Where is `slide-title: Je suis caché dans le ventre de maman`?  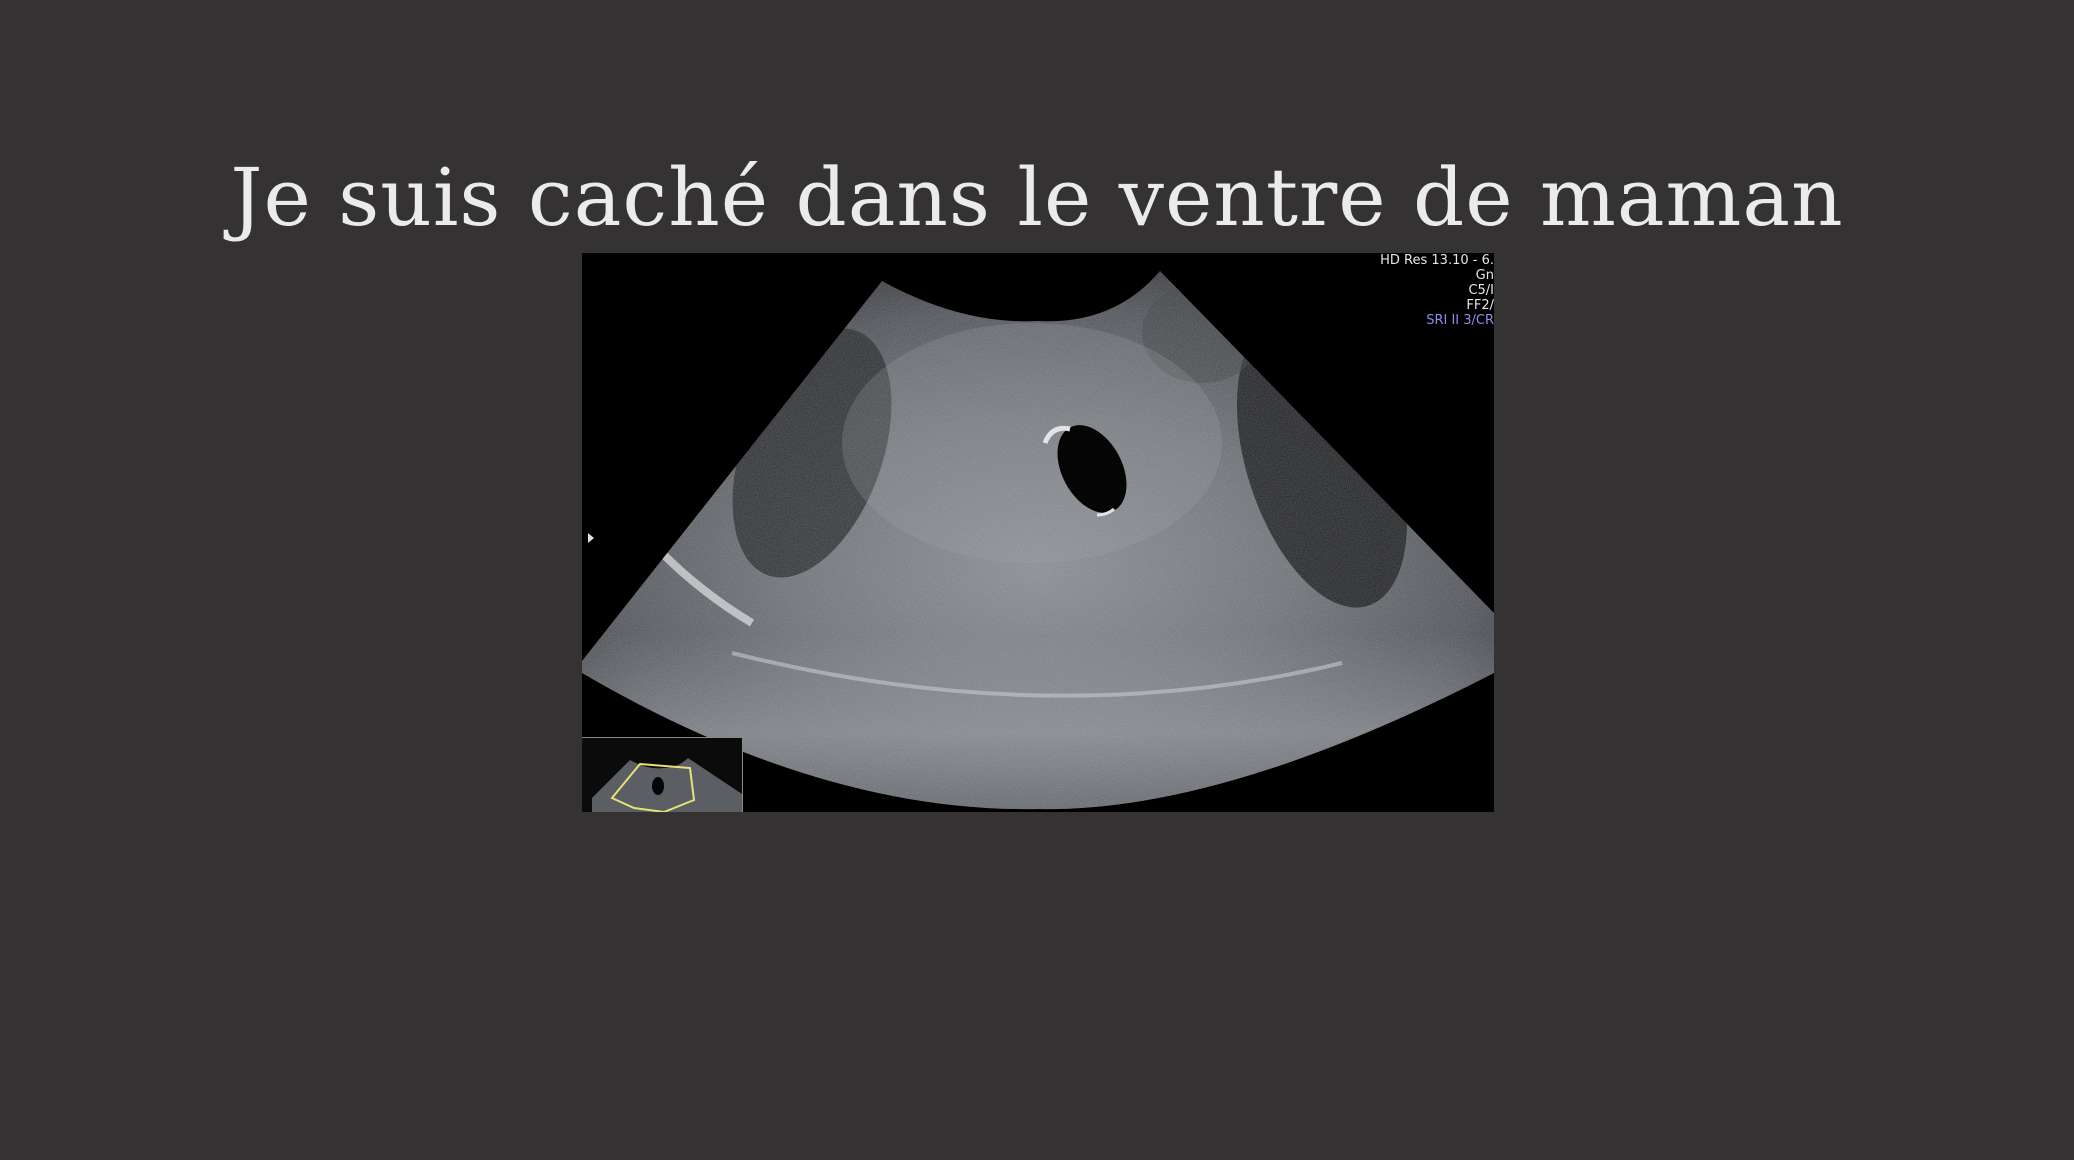 slide-title: Je suis caché dans le ventre de maman is located at coordinates (1037, 197).